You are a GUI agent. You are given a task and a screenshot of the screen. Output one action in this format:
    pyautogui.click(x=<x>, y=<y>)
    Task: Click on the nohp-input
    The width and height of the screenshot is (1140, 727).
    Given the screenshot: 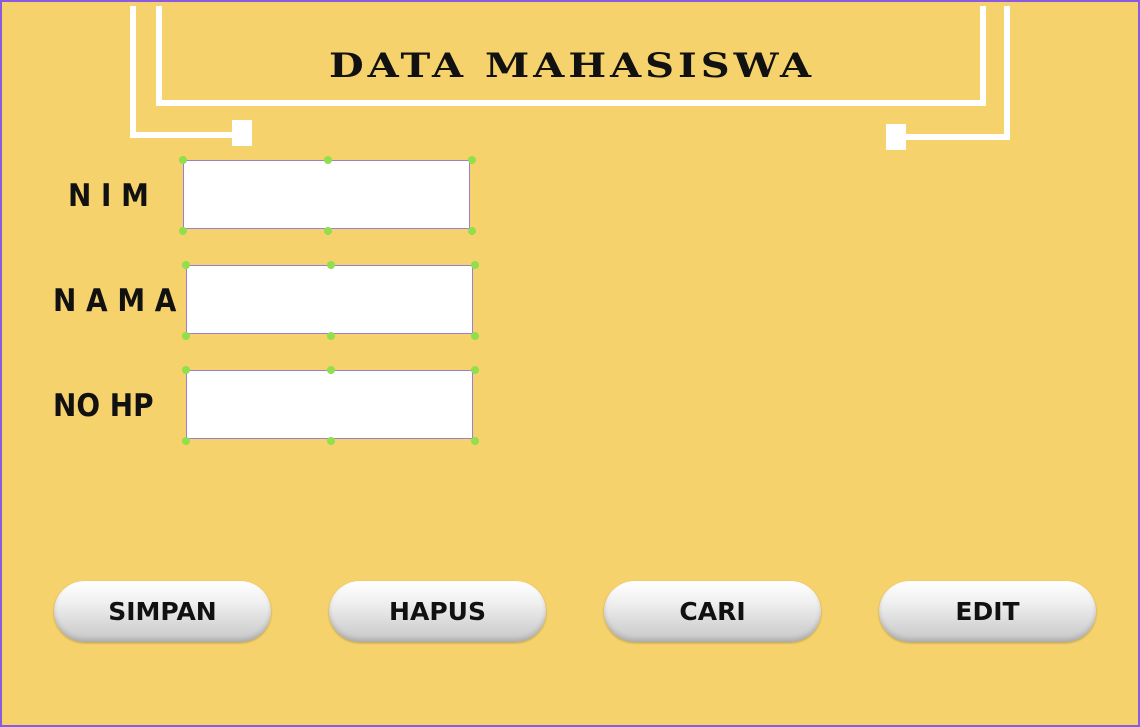 What is the action you would take?
    pyautogui.click(x=329, y=404)
    